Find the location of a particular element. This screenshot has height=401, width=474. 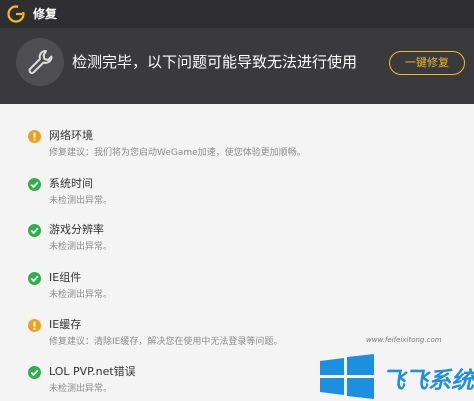

wrench-badge is located at coordinates (40, 62).